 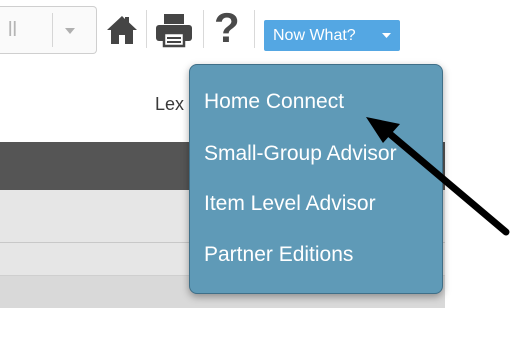 I want to click on help-icon: ?, so click(x=227, y=28).